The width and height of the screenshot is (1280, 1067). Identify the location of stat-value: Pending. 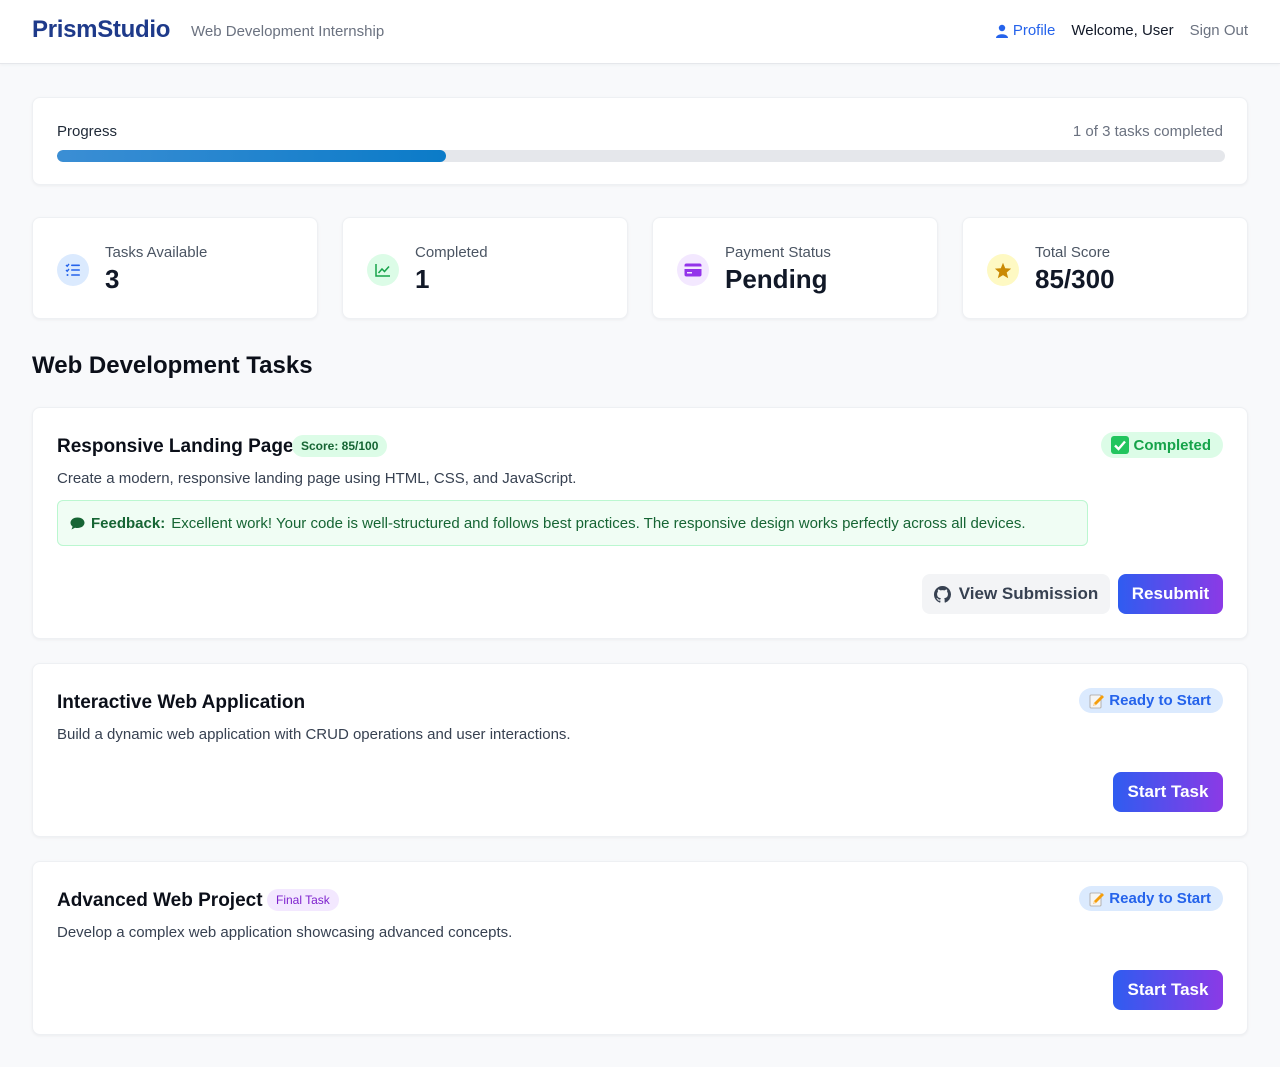
(776, 279).